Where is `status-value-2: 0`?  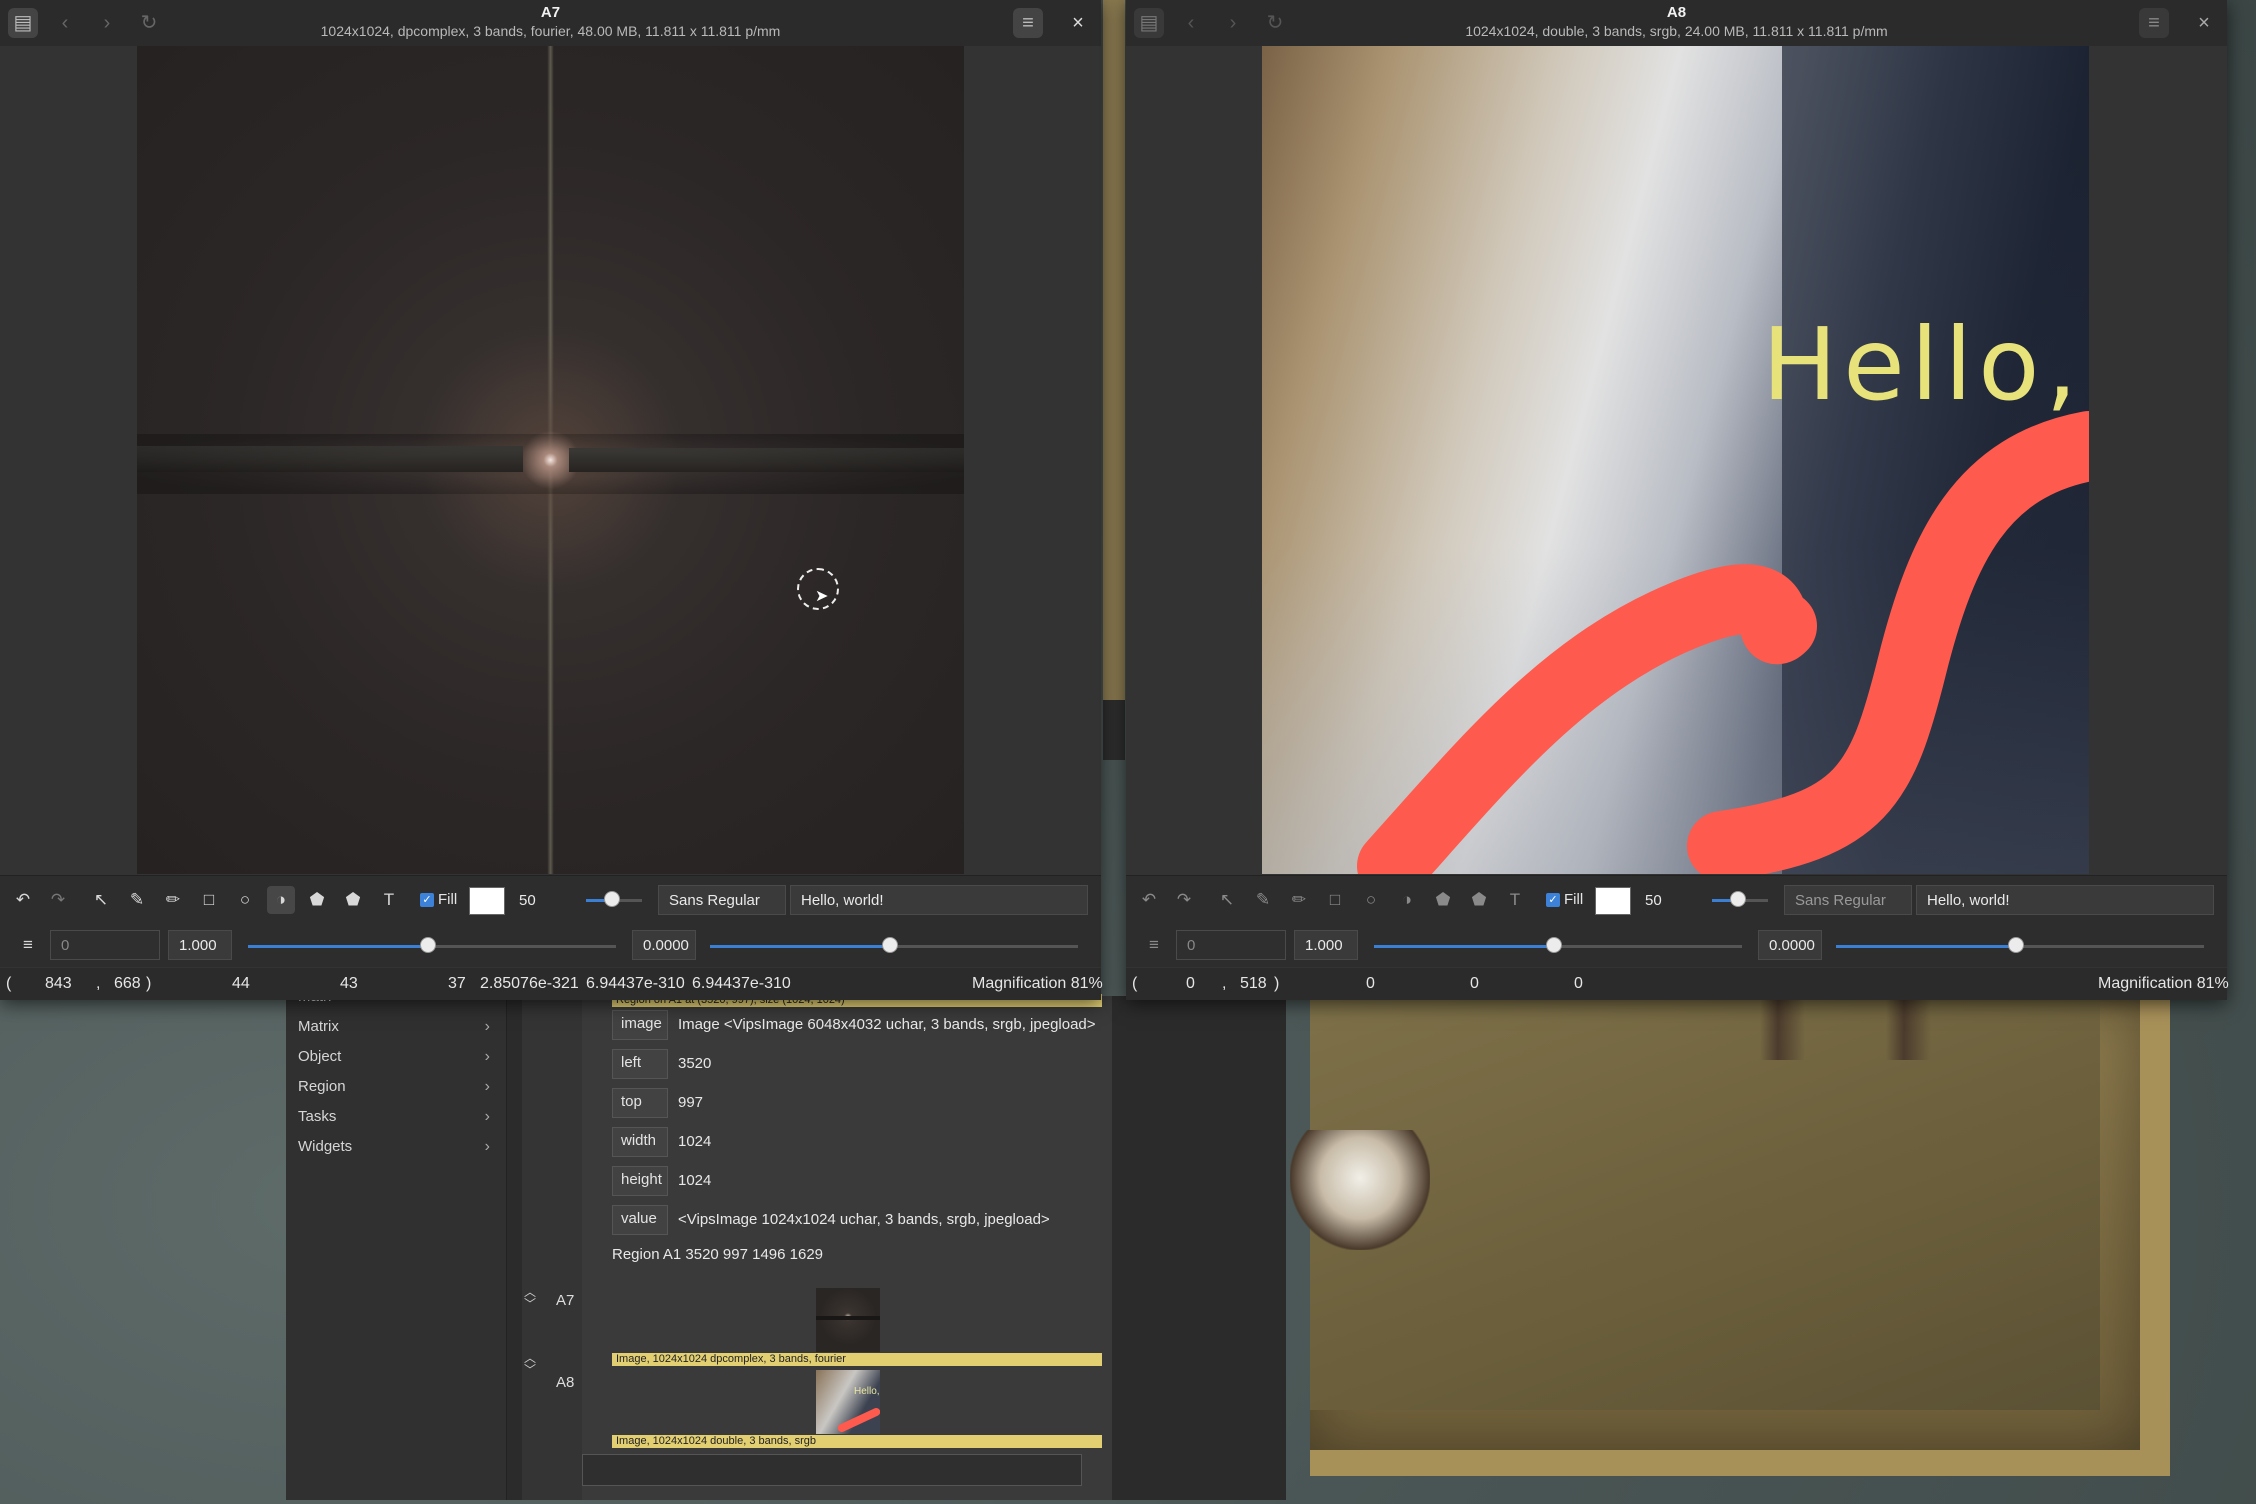 status-value-2: 0 is located at coordinates (1474, 983).